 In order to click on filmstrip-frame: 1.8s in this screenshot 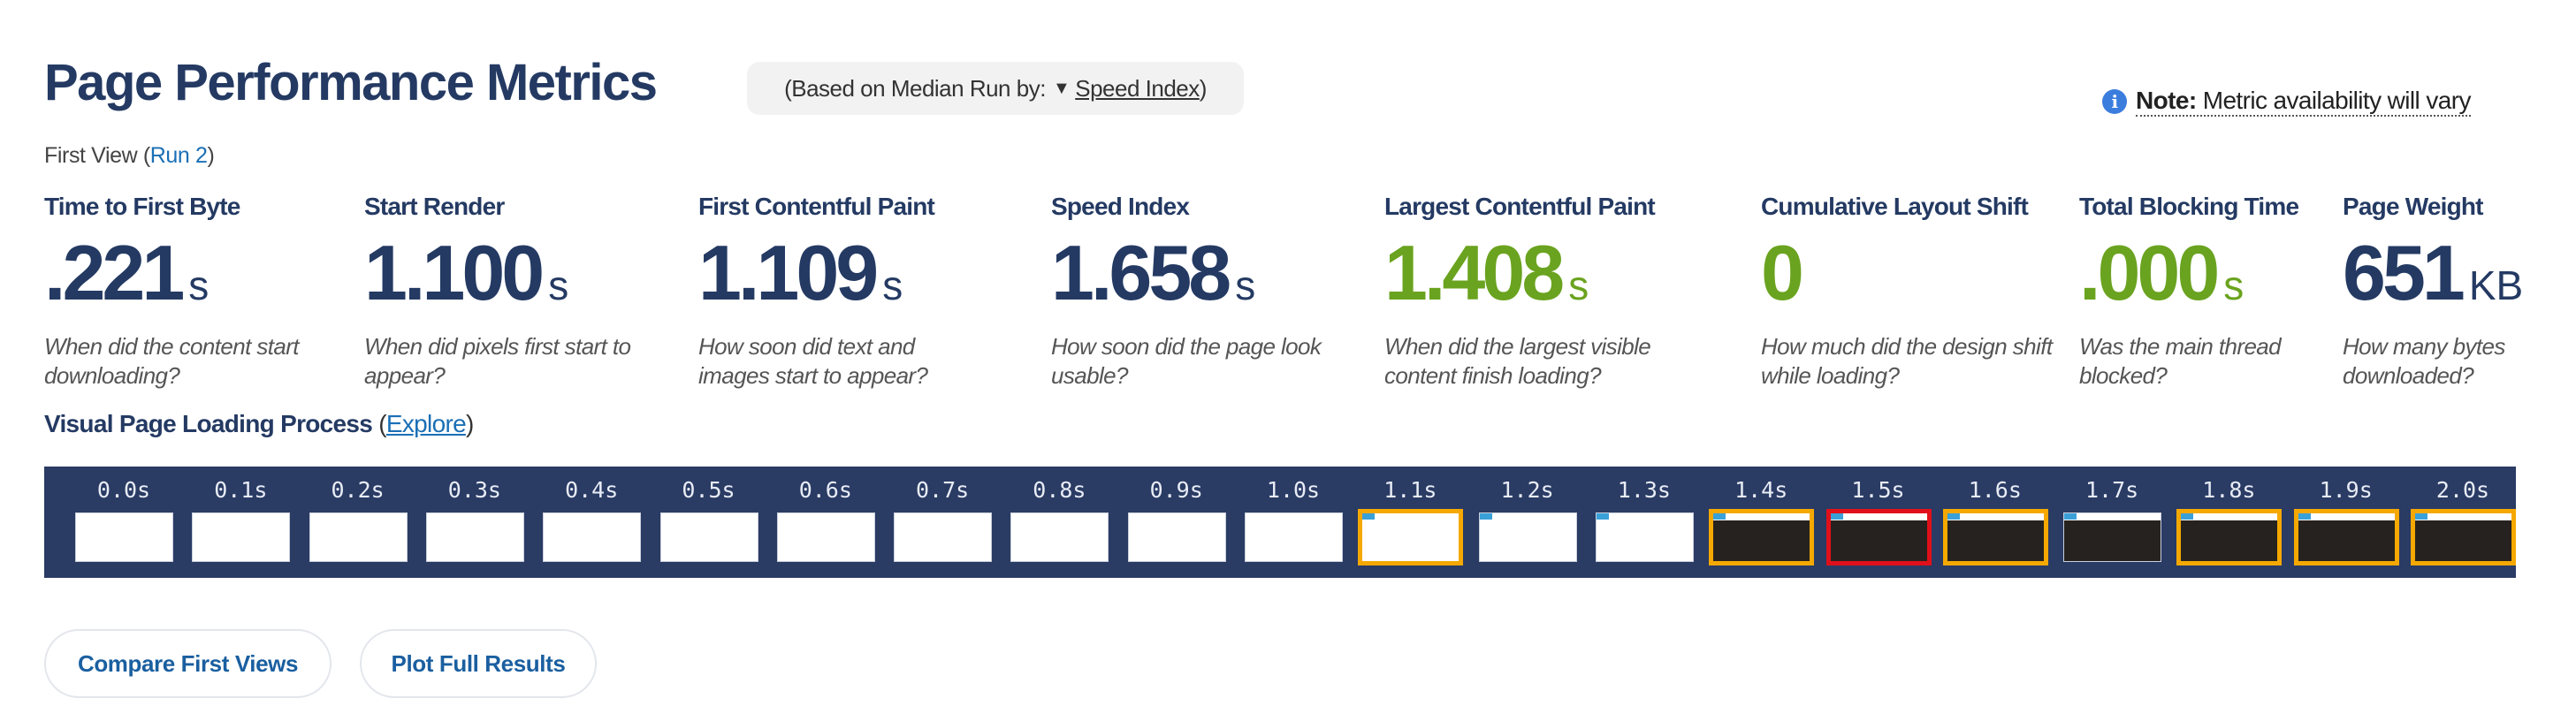, I will do `click(2229, 522)`.